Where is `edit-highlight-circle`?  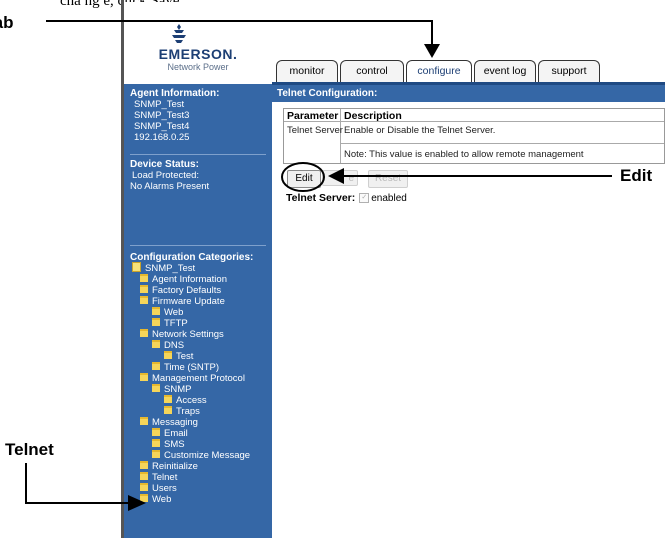
edit-highlight-circle is located at coordinates (303, 177).